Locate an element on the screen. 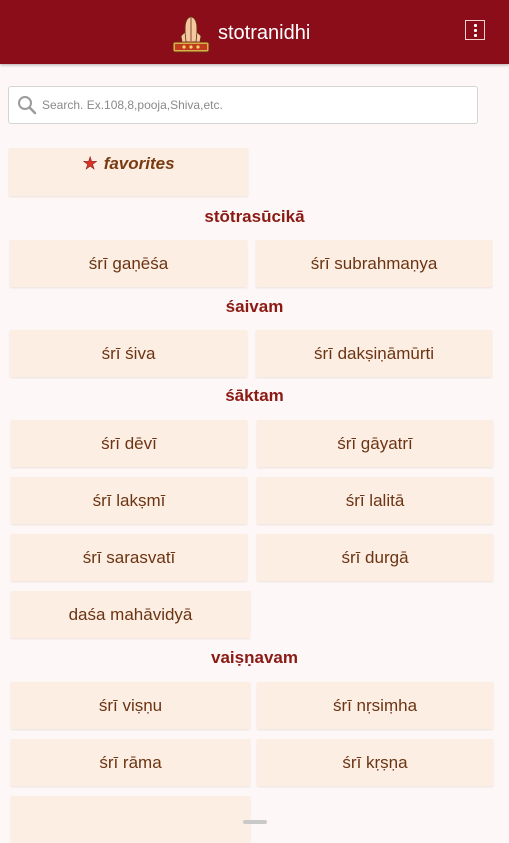  category-label: śrī durgā is located at coordinates (375, 557).